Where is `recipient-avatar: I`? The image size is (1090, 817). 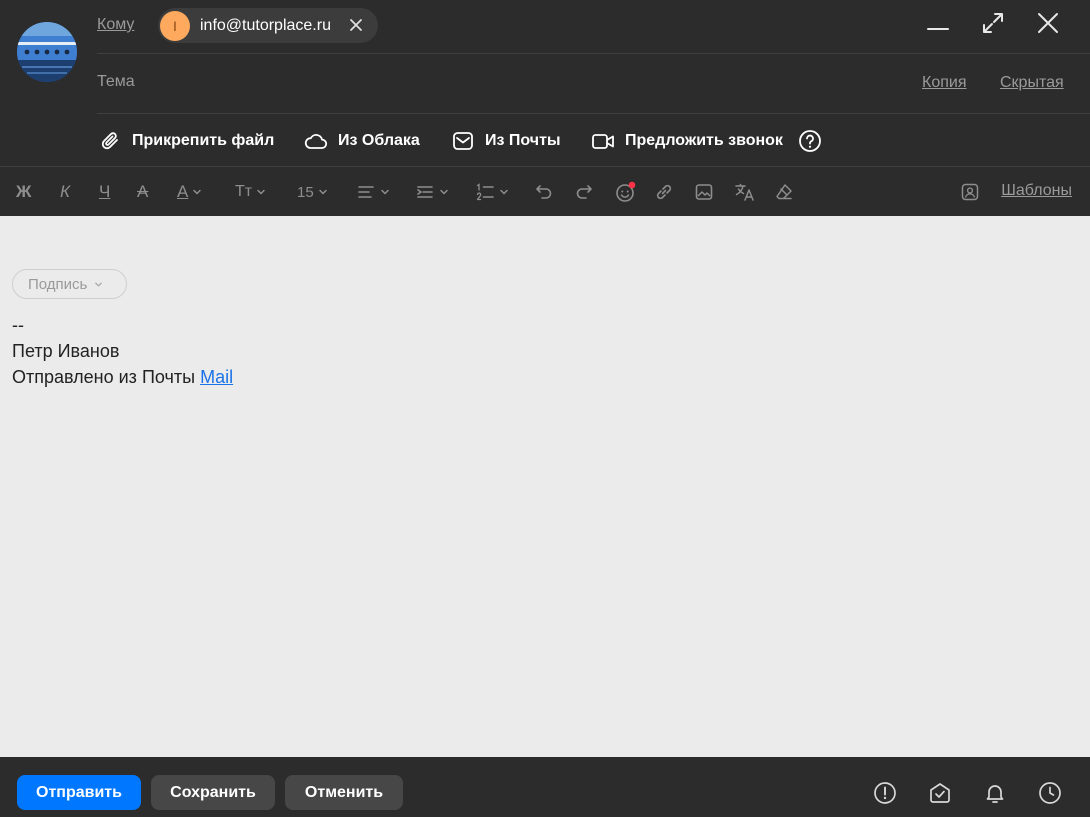
recipient-avatar: I is located at coordinates (175, 25).